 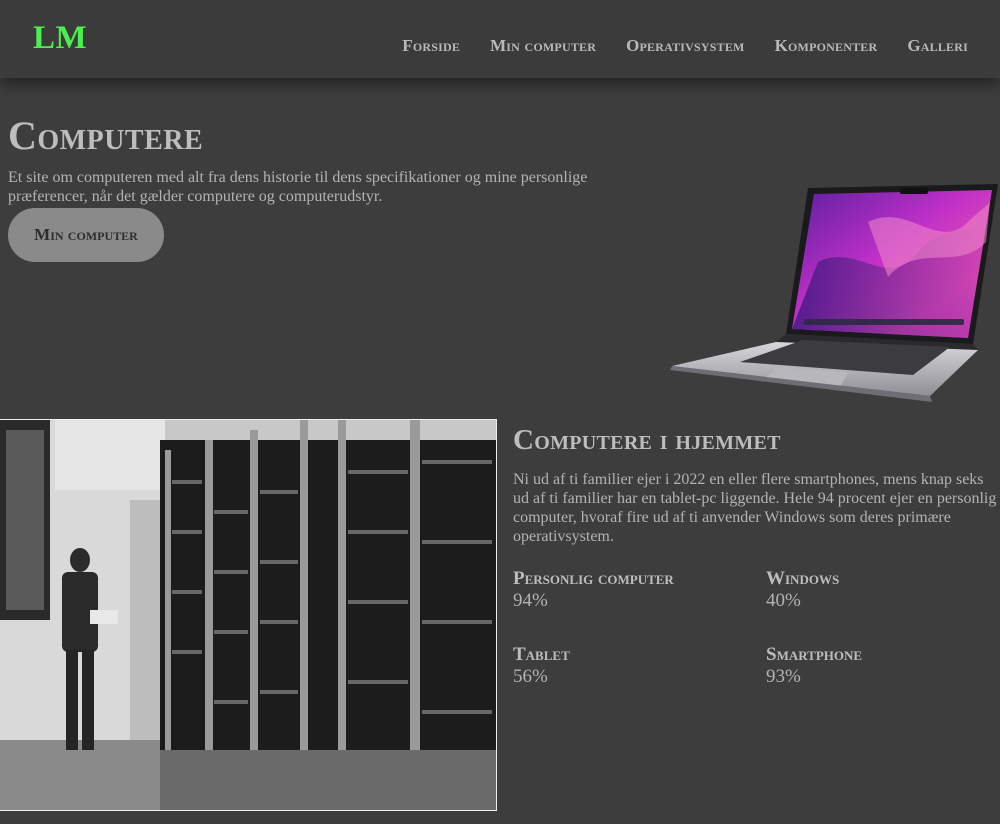 What do you see at coordinates (647, 440) in the screenshot?
I see `home-section-title: Computere i hjemmet` at bounding box center [647, 440].